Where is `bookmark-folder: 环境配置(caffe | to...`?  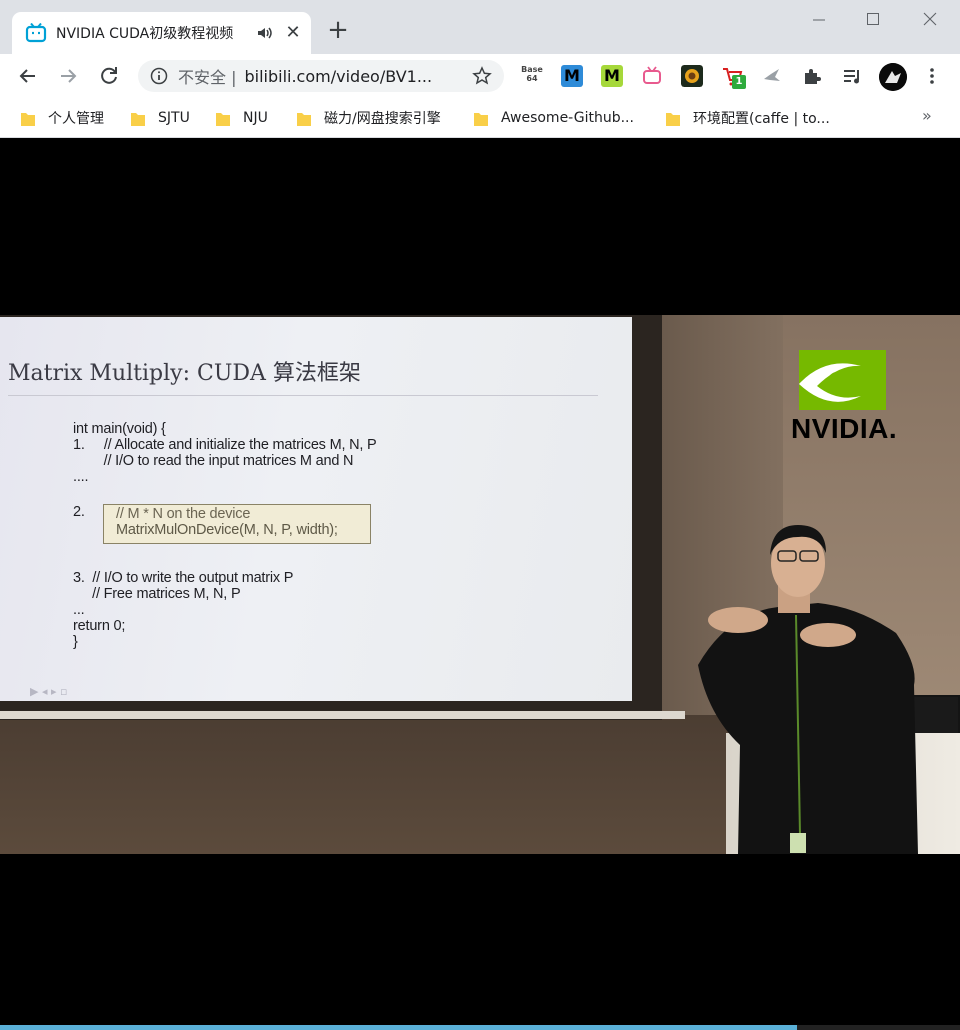
bookmark-folder: 环境配置(caffe | to... is located at coordinates (747, 118).